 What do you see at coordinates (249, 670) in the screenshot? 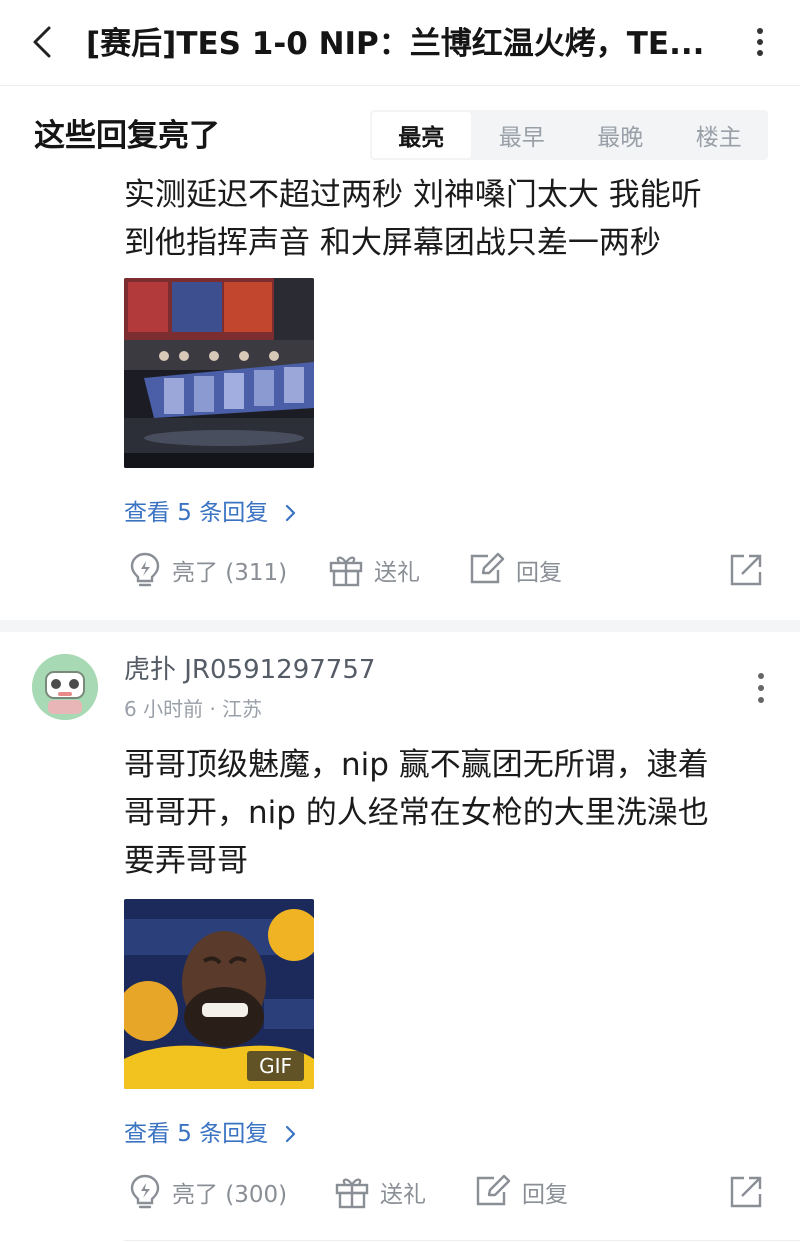
I see `username: 虎扑 JR0591297757` at bounding box center [249, 670].